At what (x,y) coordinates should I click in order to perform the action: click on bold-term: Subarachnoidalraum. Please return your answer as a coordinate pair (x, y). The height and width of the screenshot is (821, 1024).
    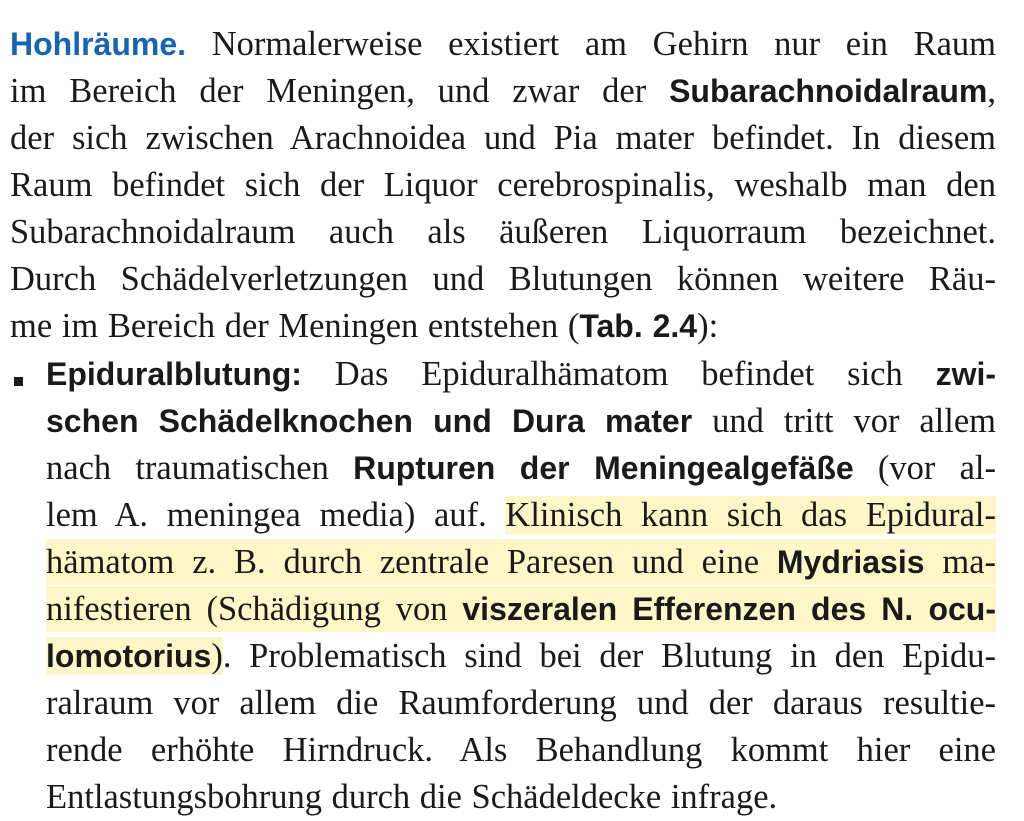
    Looking at the image, I should click on (828, 91).